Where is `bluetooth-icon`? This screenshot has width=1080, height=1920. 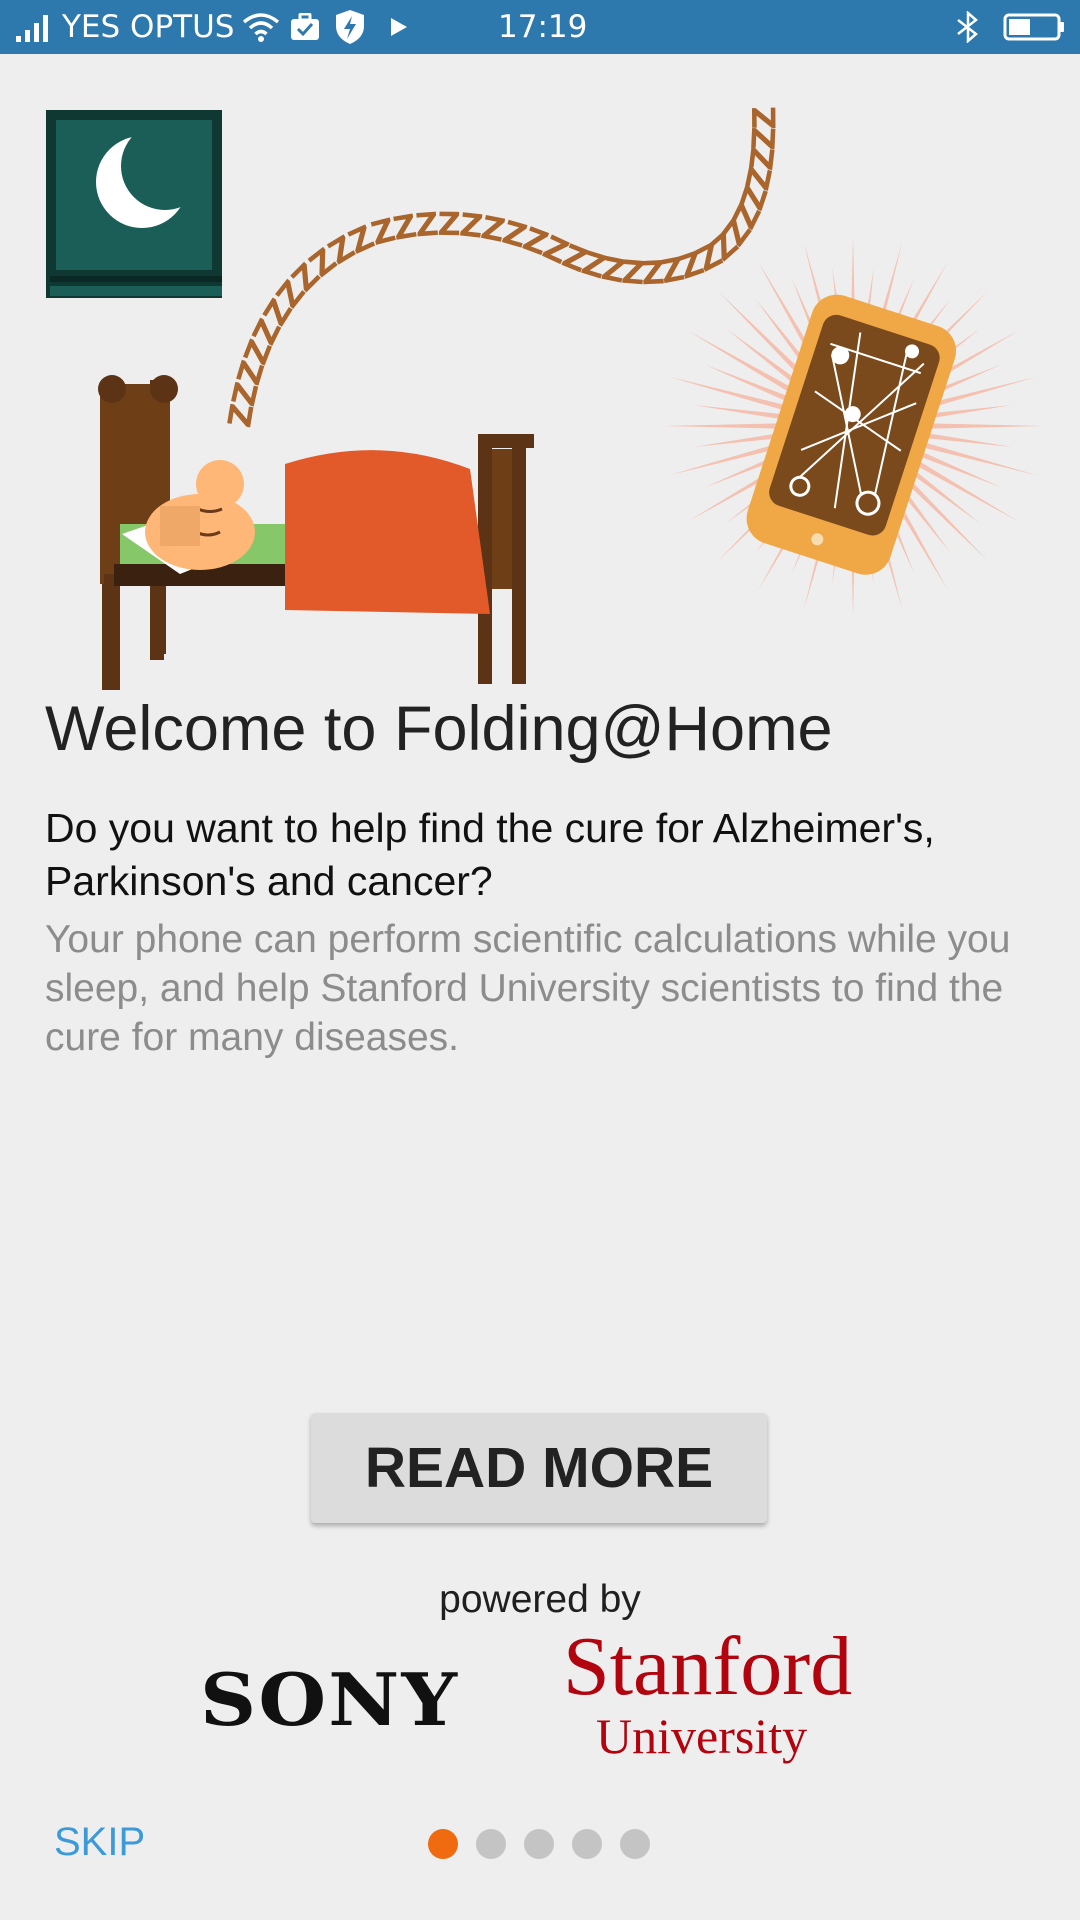
bluetooth-icon is located at coordinates (968, 27).